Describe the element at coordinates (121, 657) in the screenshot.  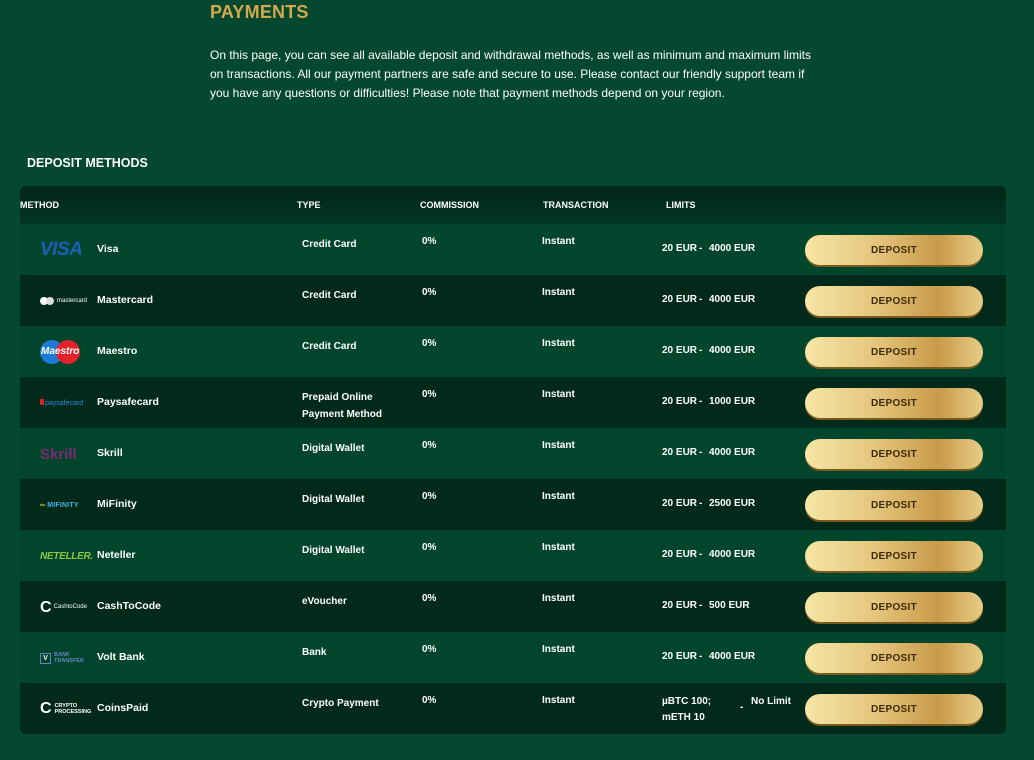
I see `method-name: Volt Bank` at that location.